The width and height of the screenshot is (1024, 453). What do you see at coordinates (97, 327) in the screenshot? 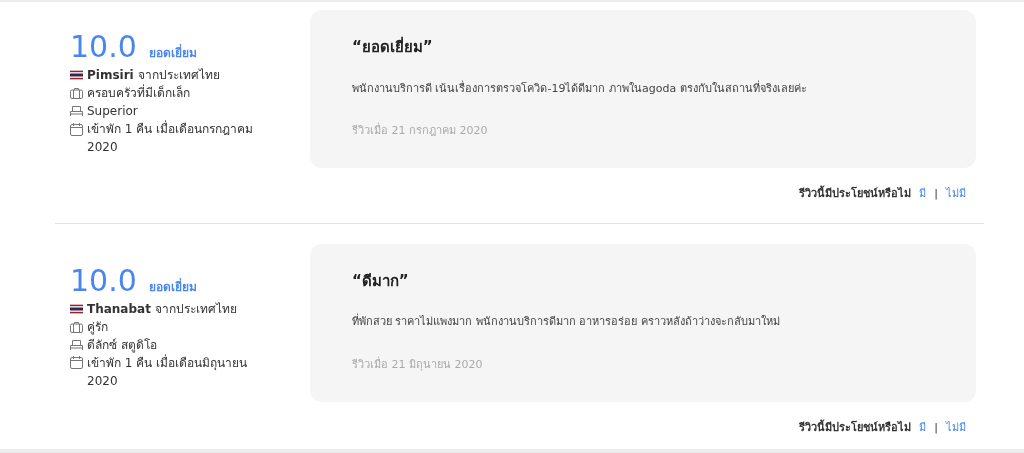
I see `traveler-type: คู่รัก` at bounding box center [97, 327].